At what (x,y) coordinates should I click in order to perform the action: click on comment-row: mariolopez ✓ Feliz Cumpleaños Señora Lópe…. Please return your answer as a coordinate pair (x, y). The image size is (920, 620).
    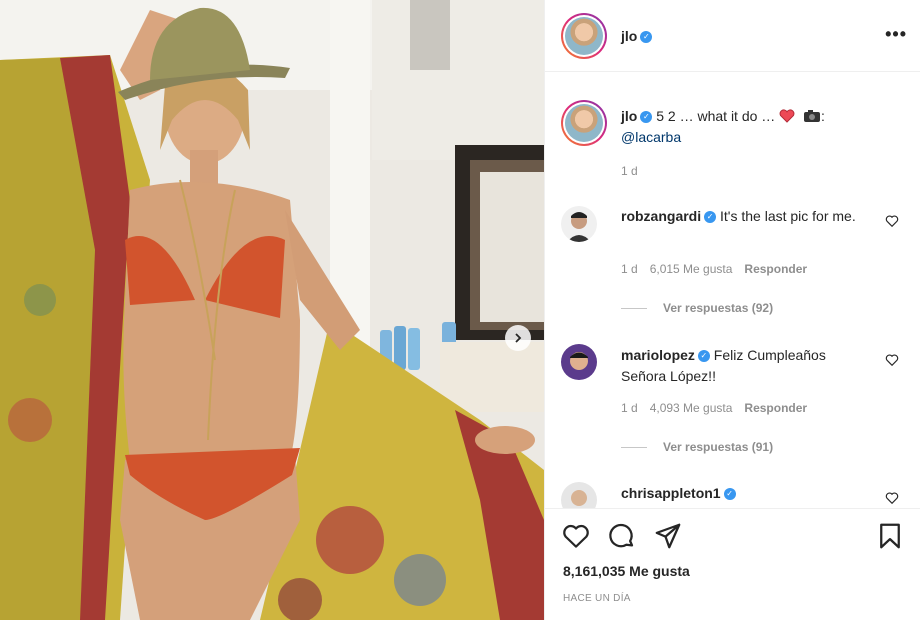
    Looking at the image, I should click on (746, 366).